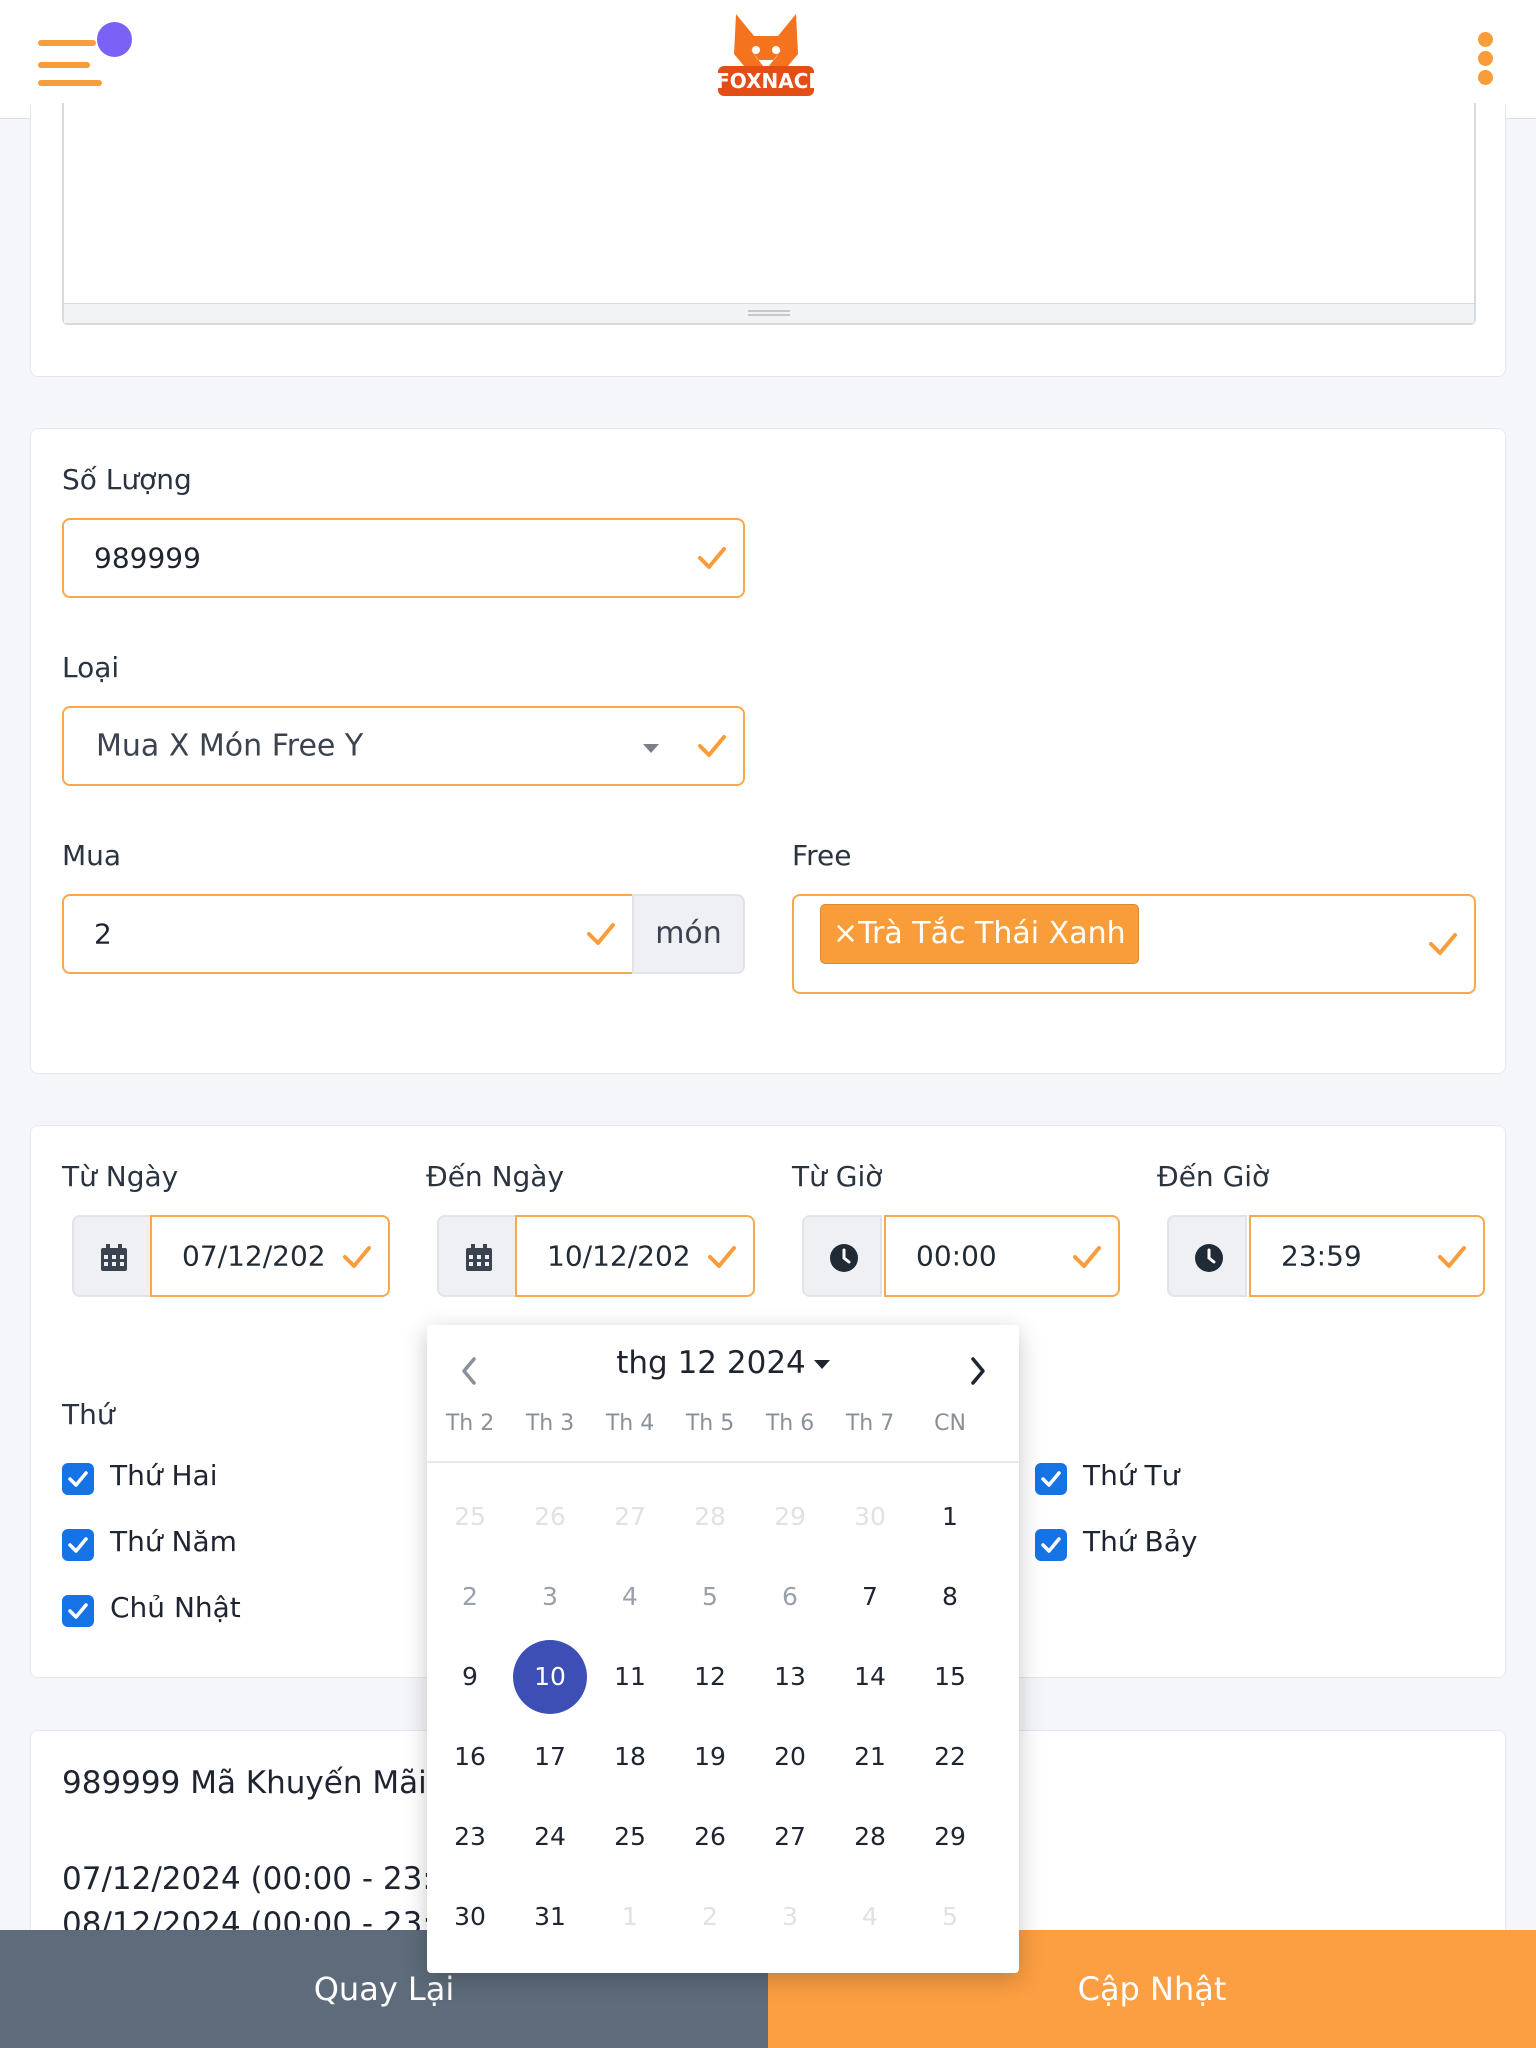  I want to click on day-cell: 19, so click(710, 1757).